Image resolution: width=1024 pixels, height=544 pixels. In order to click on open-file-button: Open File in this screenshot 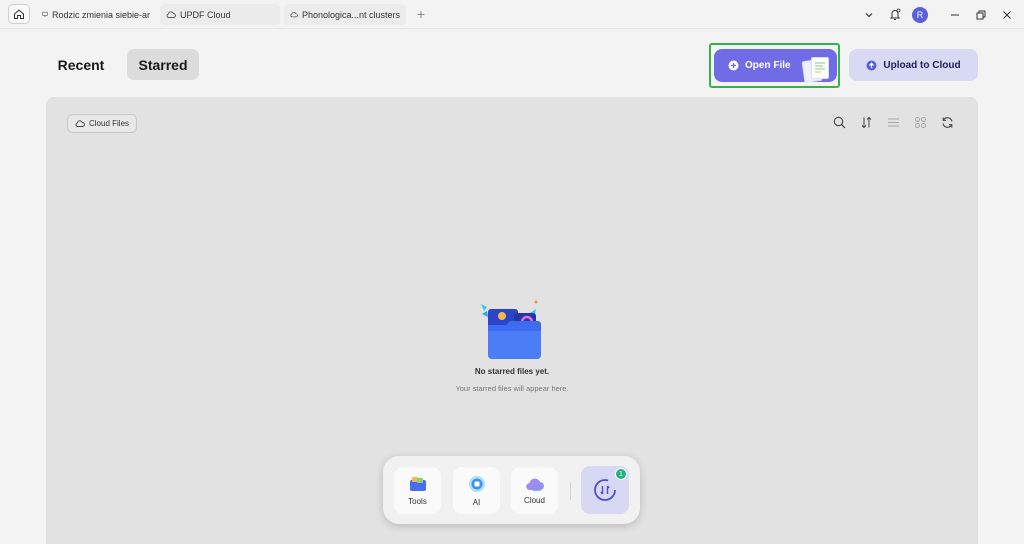, I will do `click(775, 65)`.